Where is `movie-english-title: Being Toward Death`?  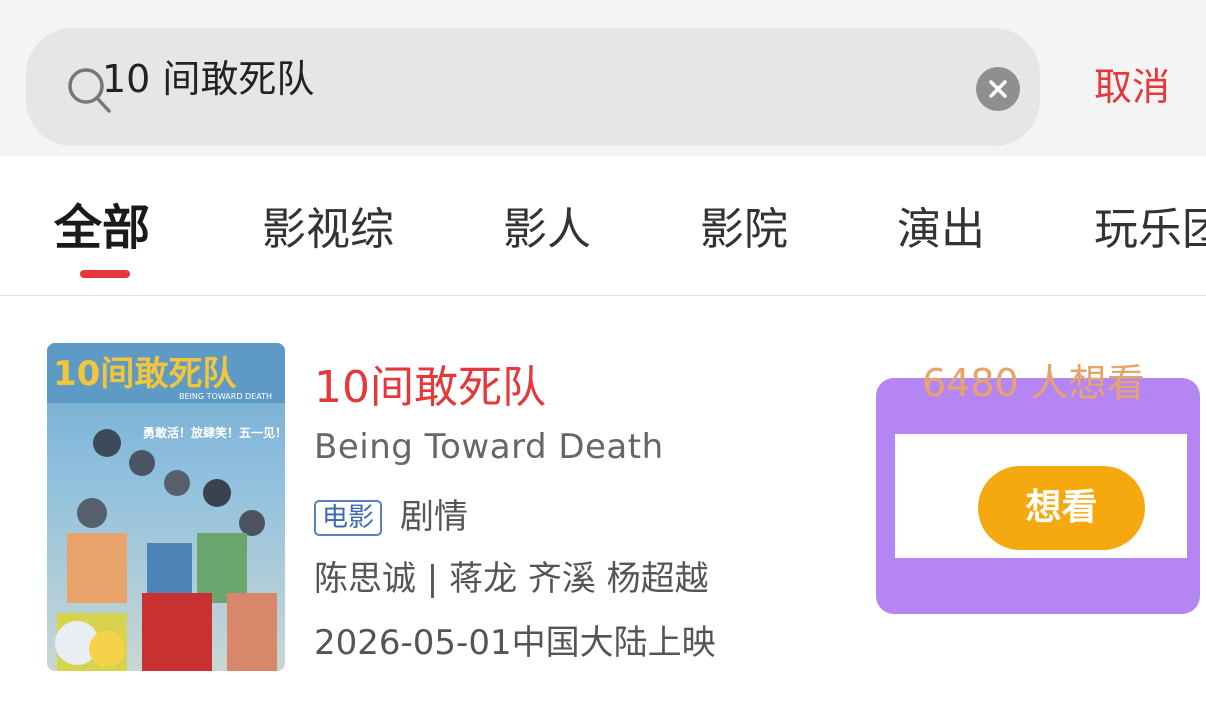
movie-english-title: Being Toward Death is located at coordinates (489, 447).